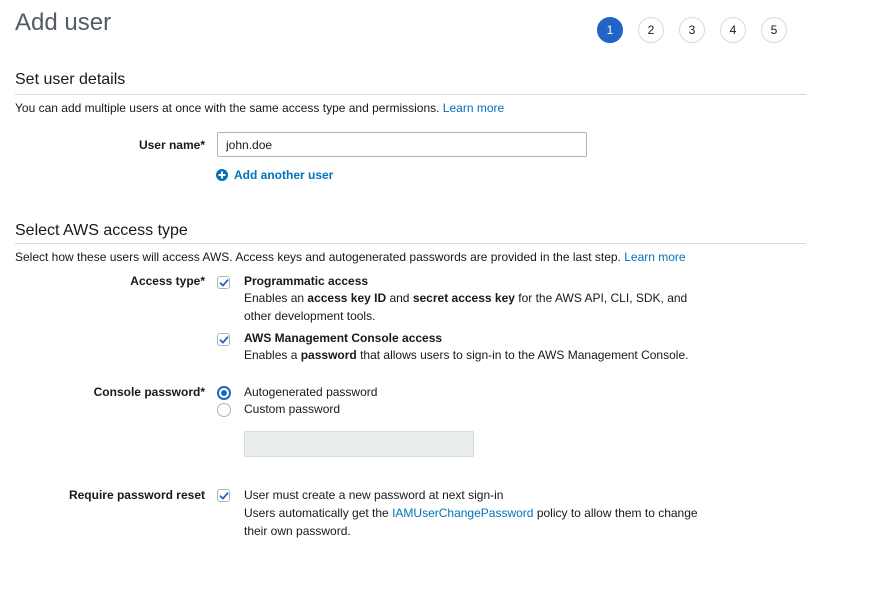  I want to click on step-5: 5, so click(774, 30).